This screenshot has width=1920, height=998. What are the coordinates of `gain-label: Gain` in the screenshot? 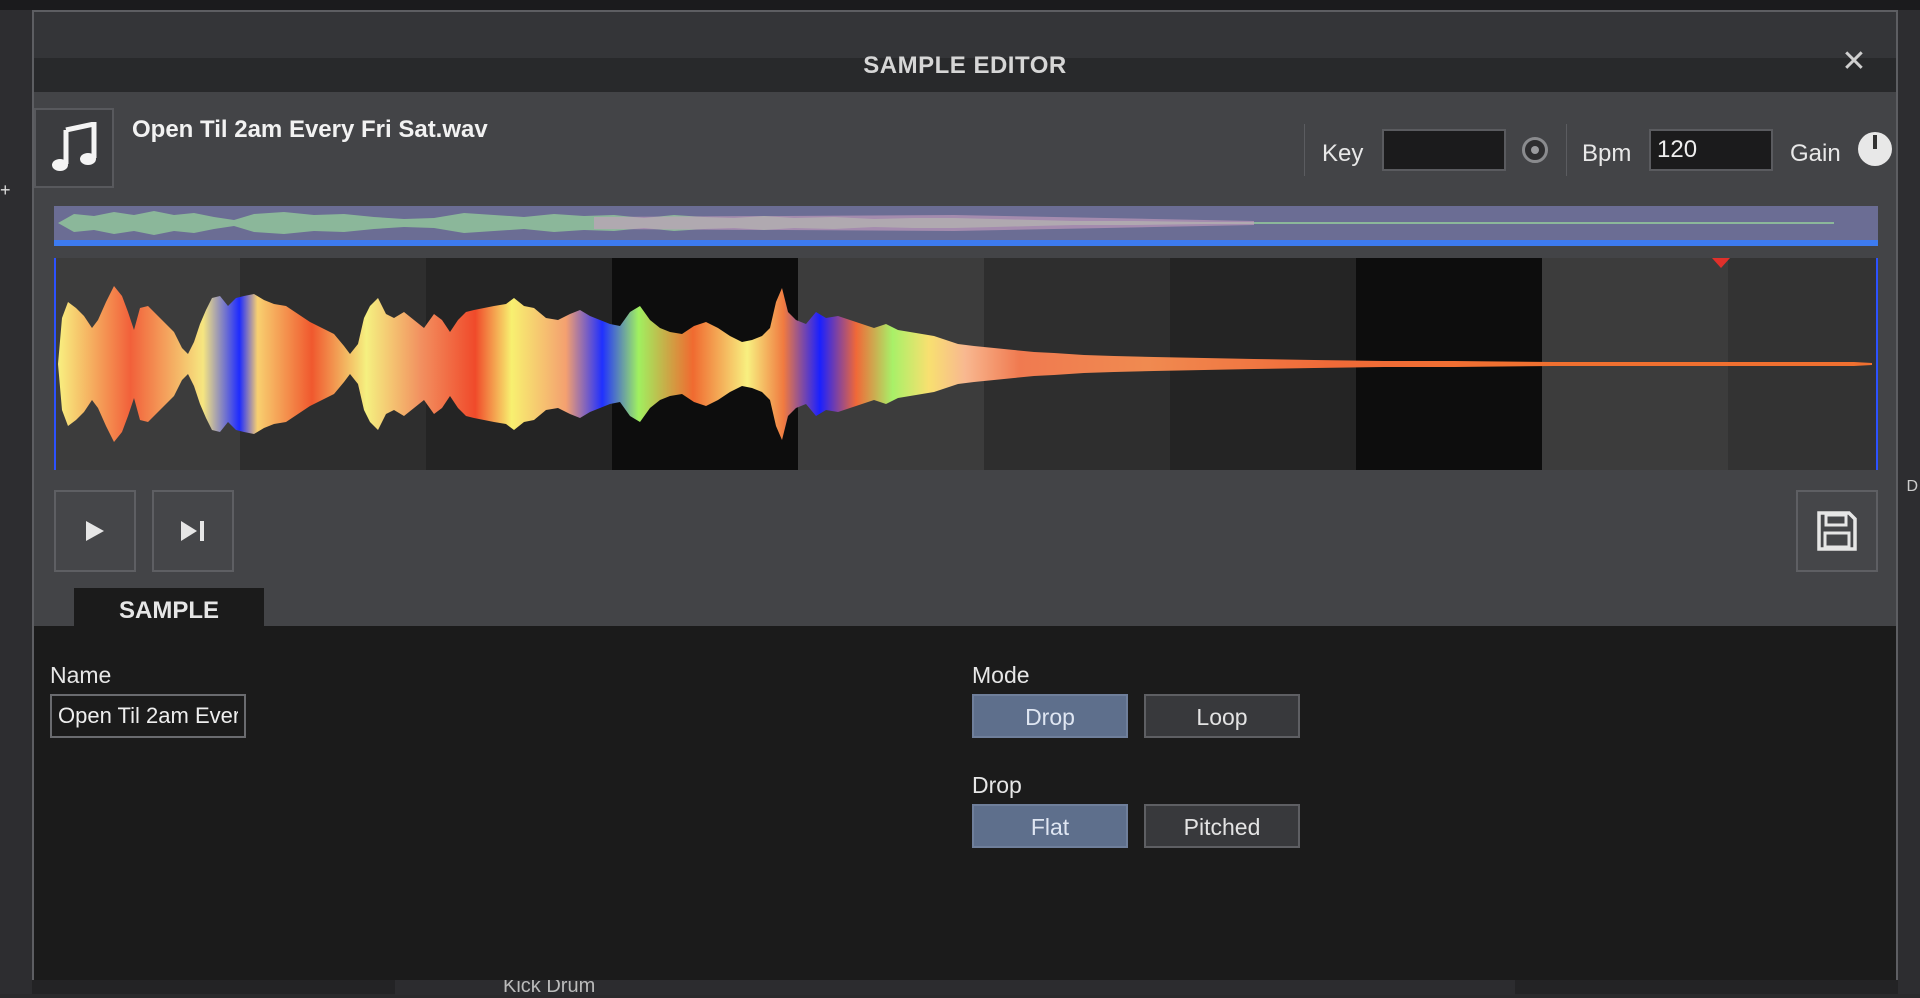 It's located at (1815, 153).